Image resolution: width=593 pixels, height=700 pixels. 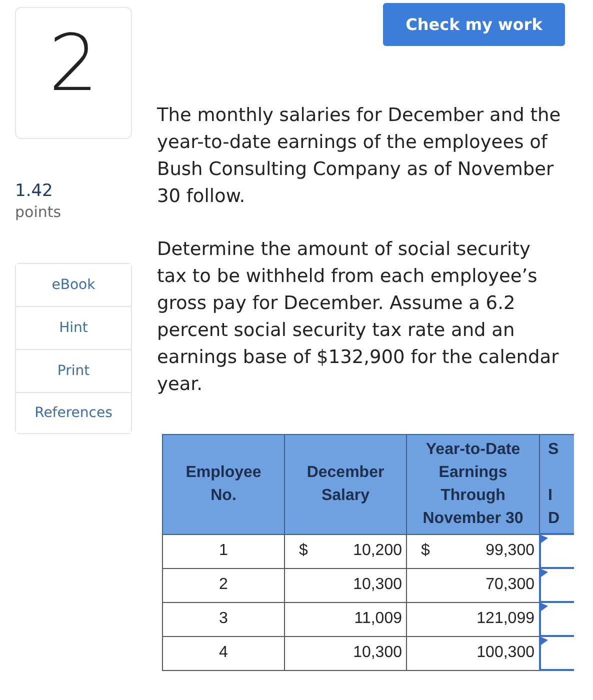 What do you see at coordinates (223, 484) in the screenshot?
I see `column-header: Employee No.` at bounding box center [223, 484].